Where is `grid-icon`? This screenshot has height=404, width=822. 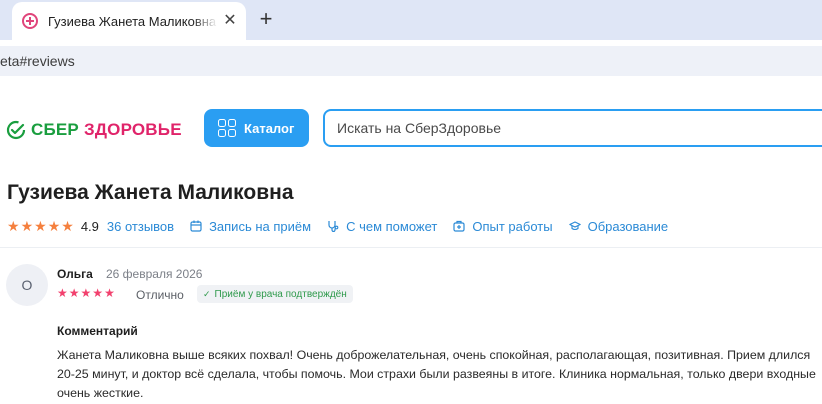 grid-icon is located at coordinates (227, 128).